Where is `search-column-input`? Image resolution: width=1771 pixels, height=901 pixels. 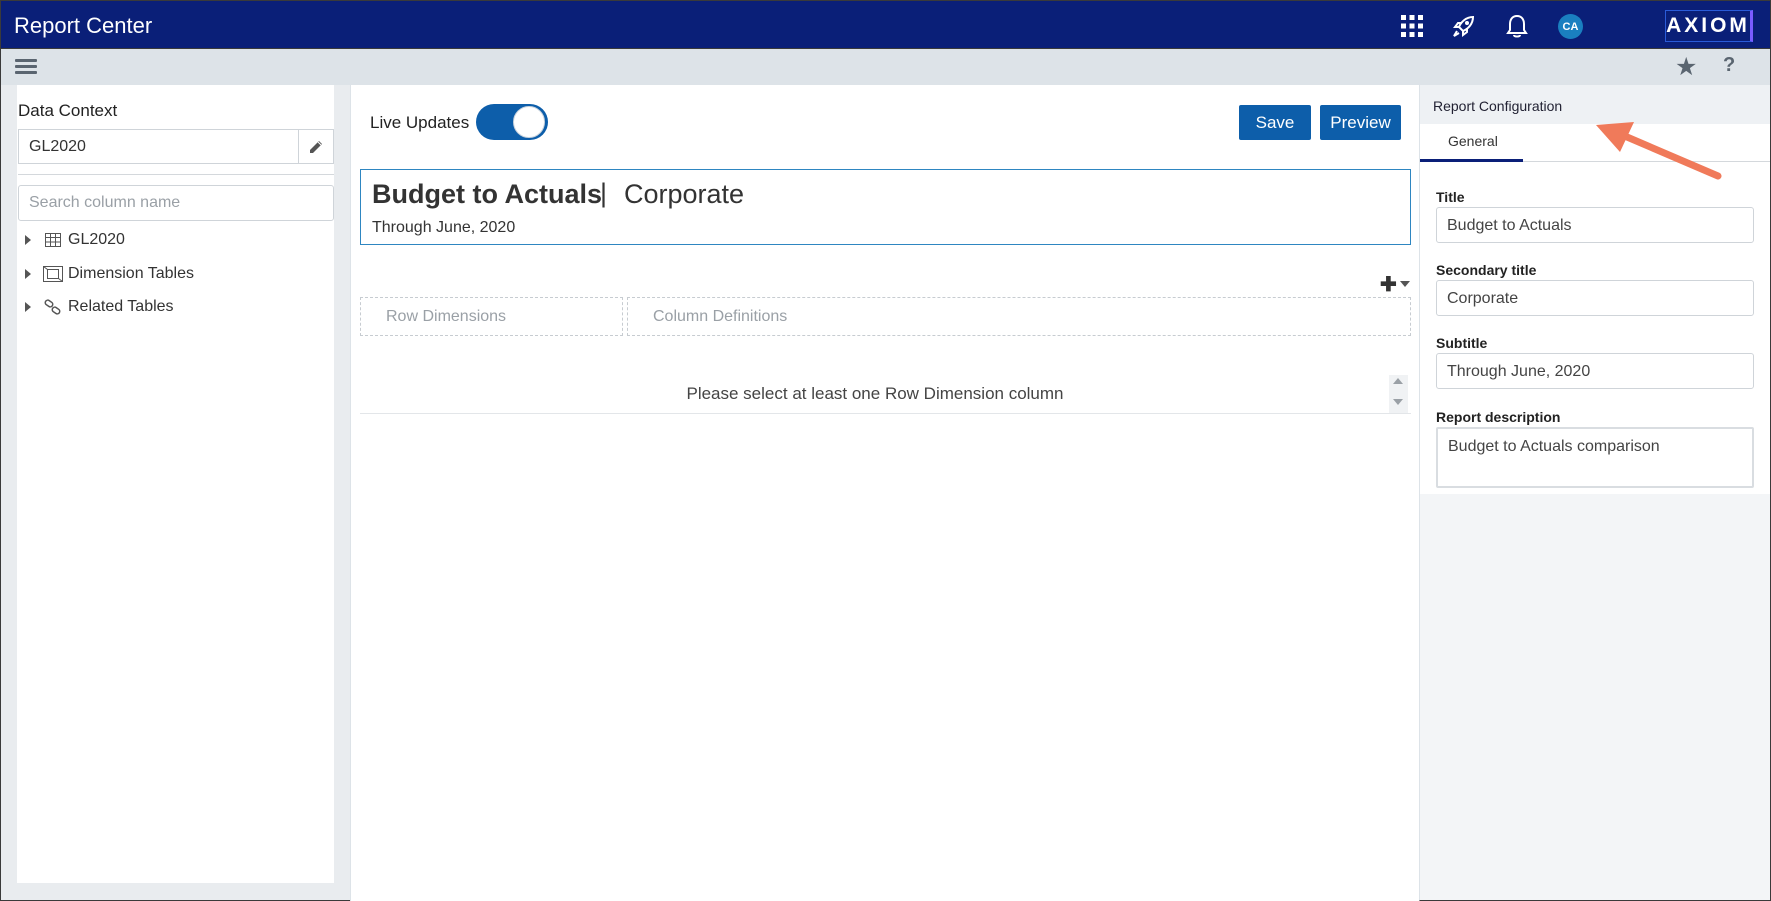
search-column-input is located at coordinates (176, 203).